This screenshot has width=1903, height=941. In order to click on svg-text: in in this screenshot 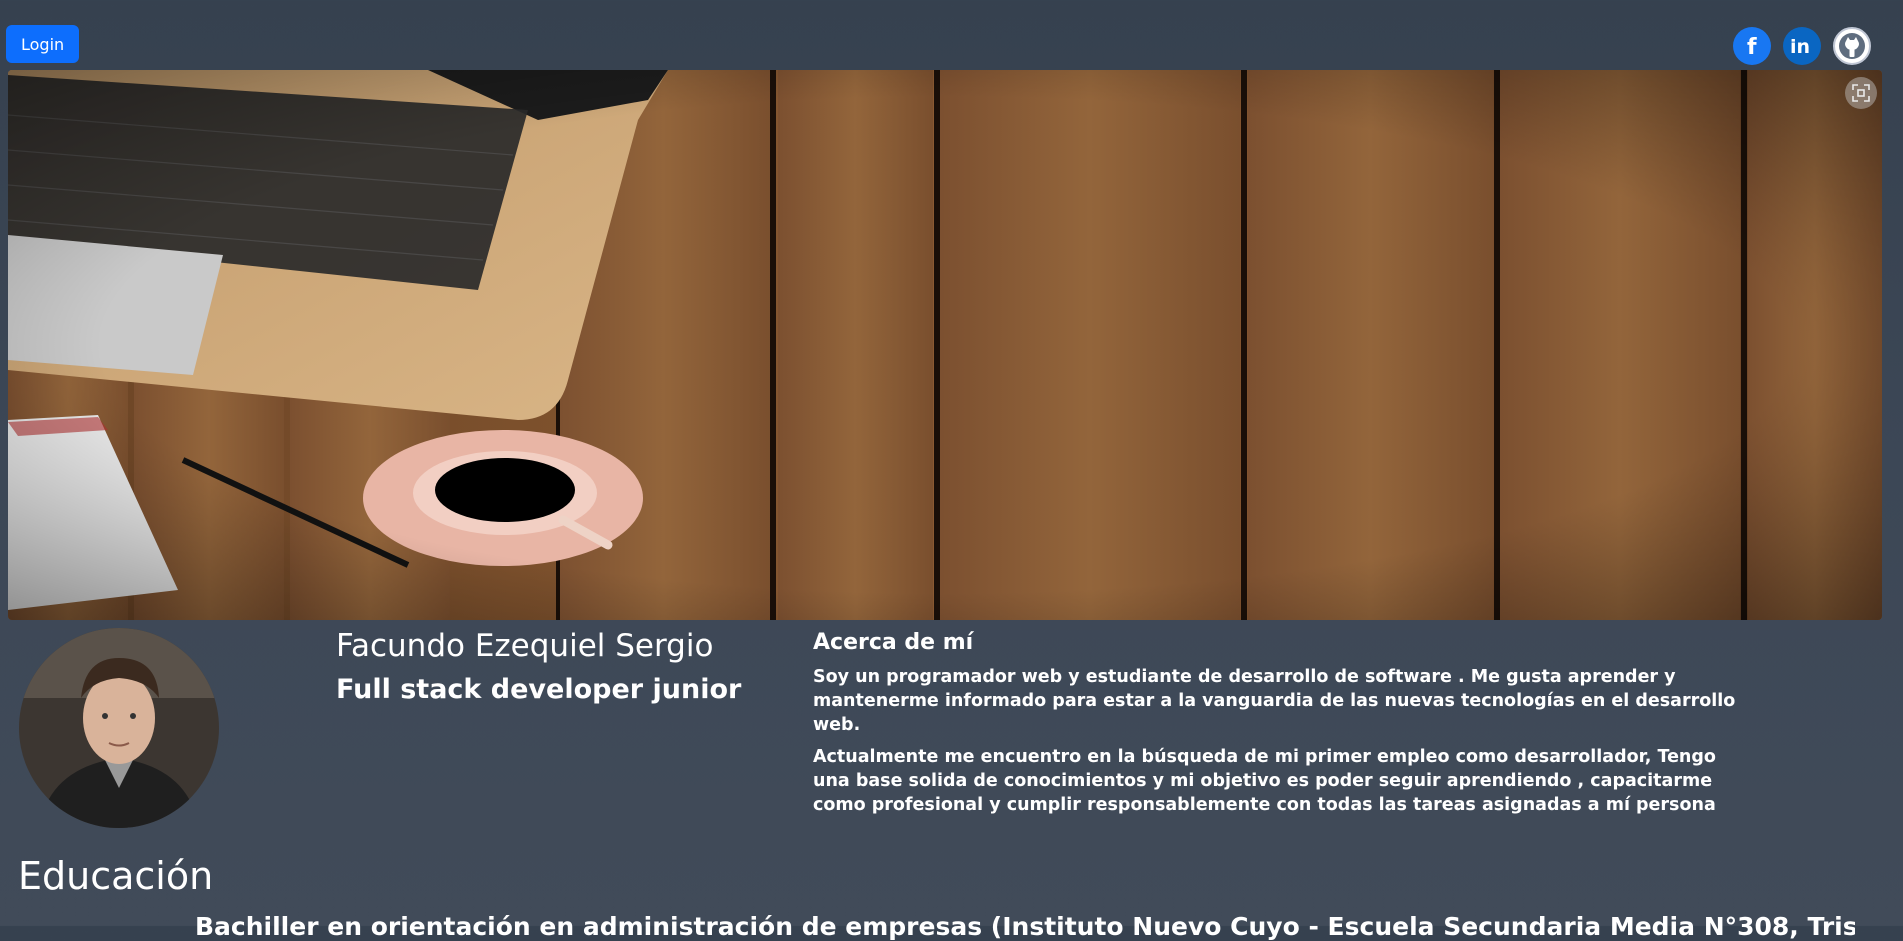, I will do `click(1800, 47)`.